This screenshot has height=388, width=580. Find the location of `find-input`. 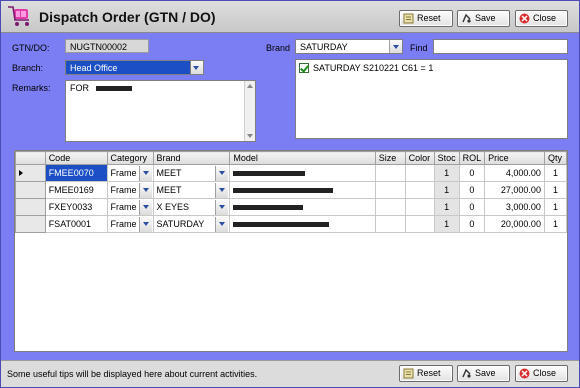

find-input is located at coordinates (500, 46).